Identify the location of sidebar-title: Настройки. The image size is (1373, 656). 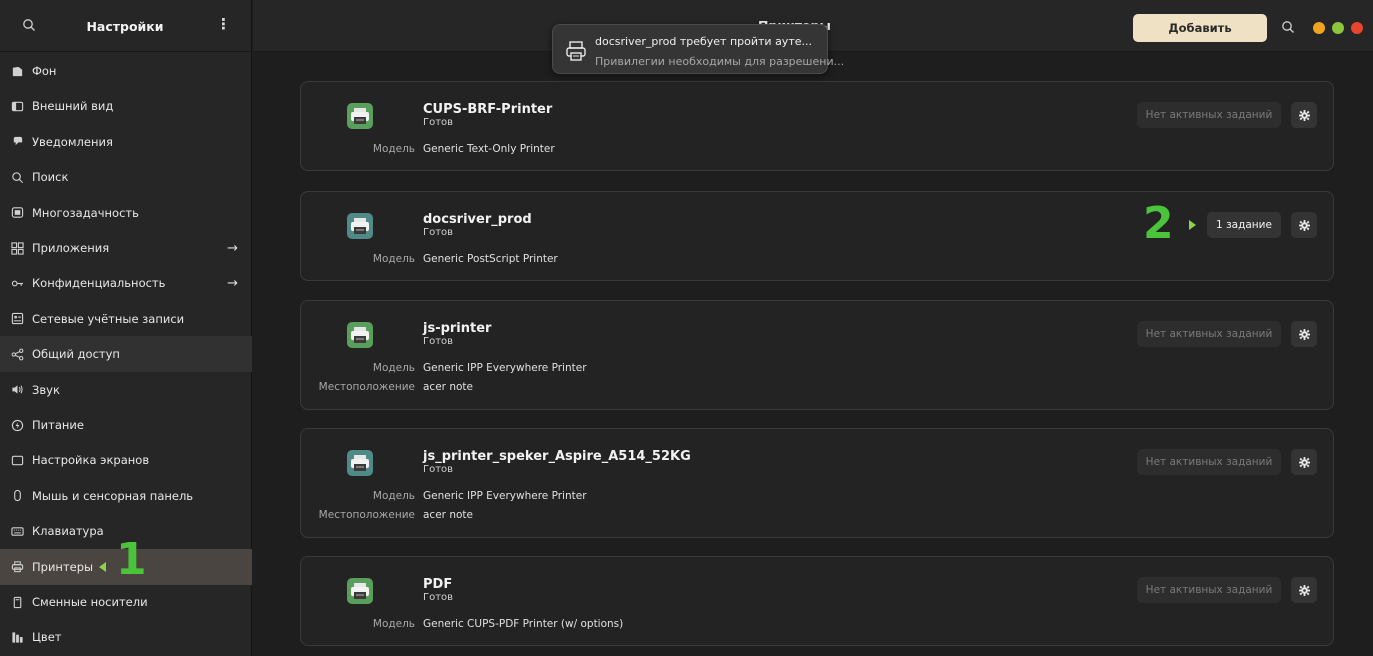
(125, 26).